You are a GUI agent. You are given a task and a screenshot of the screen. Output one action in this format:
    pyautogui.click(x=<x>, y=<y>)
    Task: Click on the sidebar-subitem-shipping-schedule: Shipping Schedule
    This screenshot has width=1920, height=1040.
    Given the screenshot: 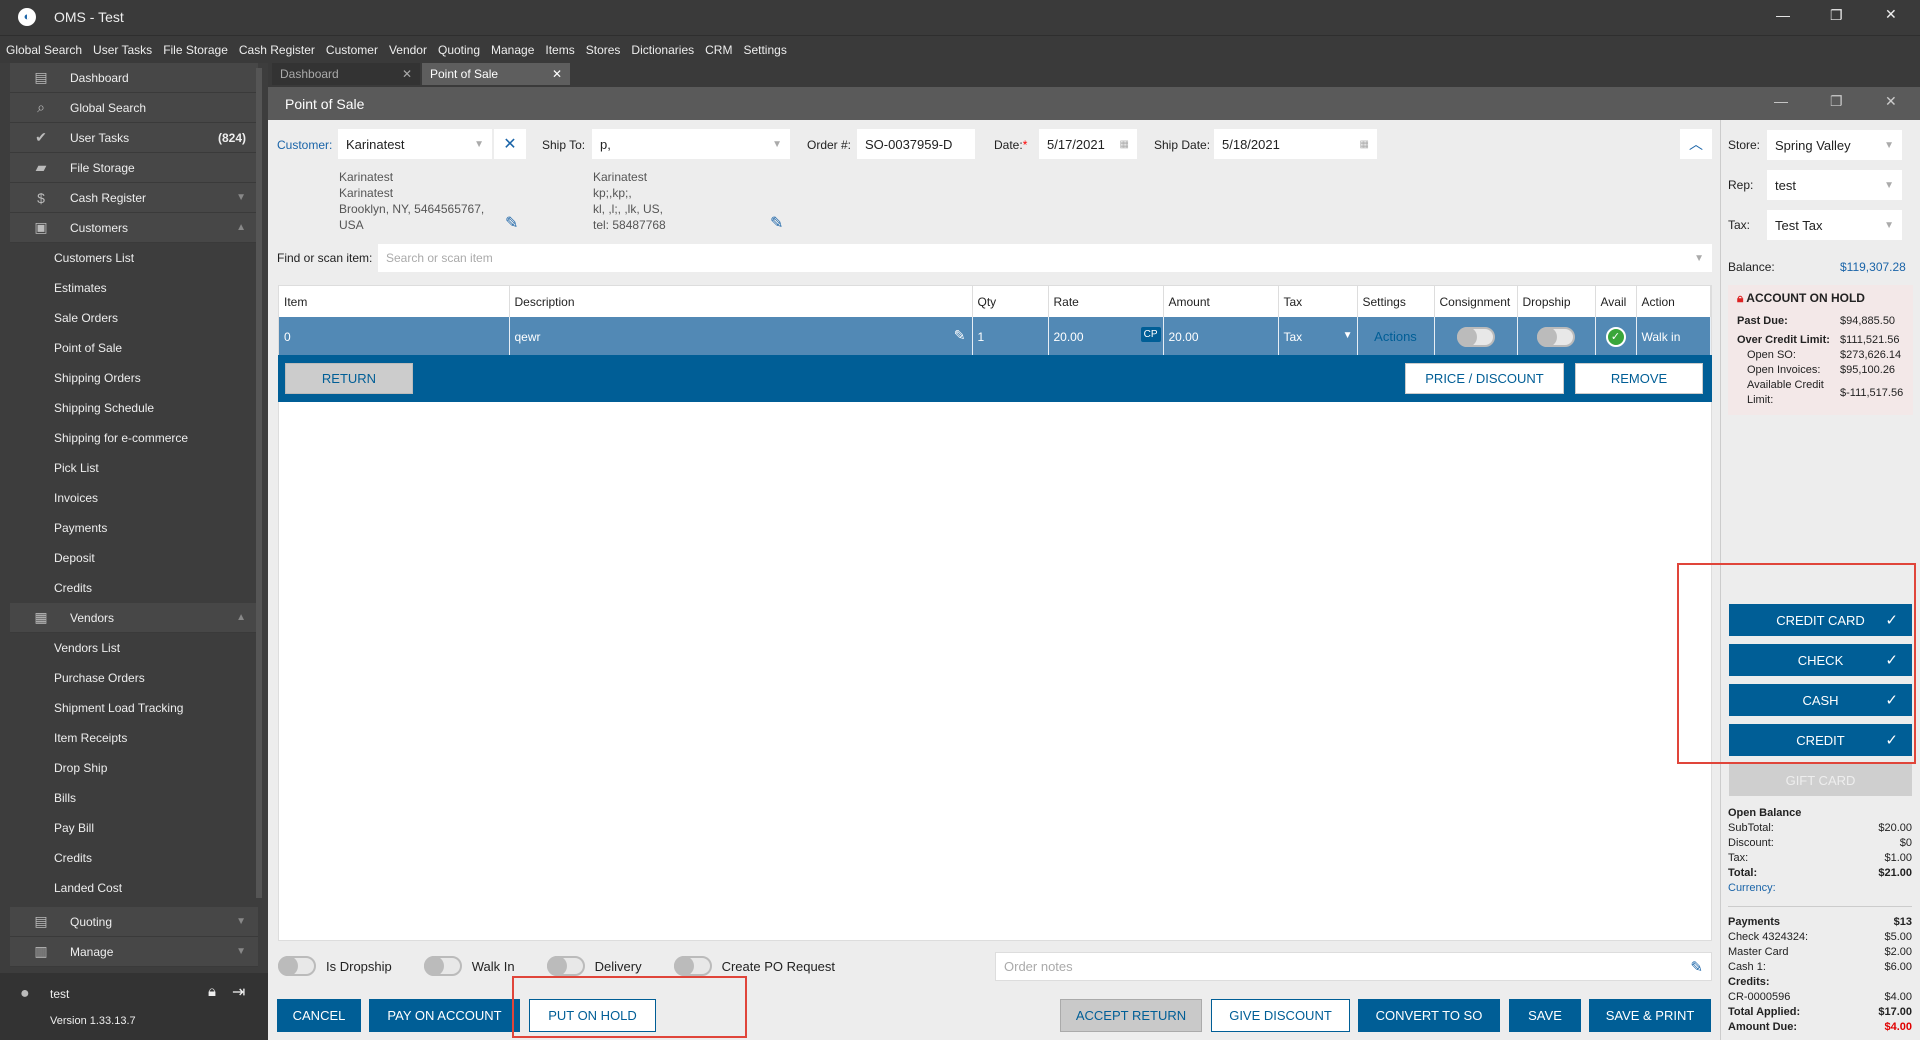 What is the action you would take?
    pyautogui.click(x=134, y=408)
    